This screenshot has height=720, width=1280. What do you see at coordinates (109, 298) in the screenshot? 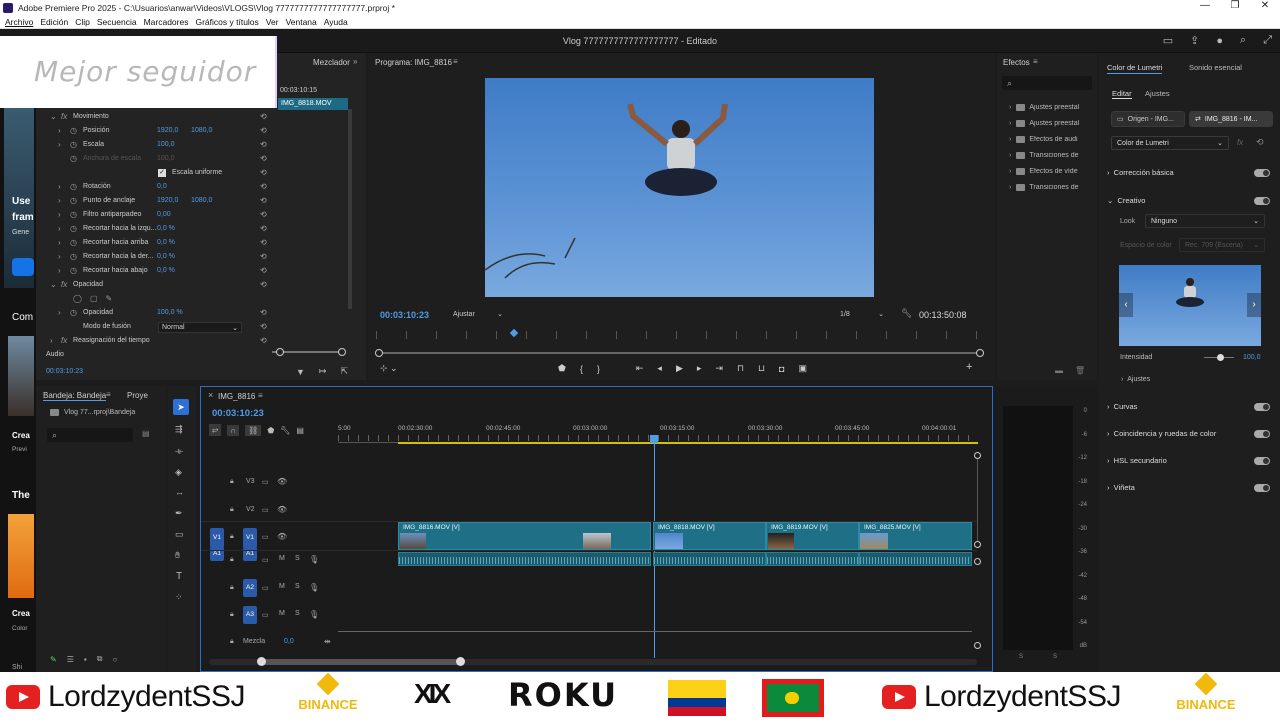
I see `pen-mask-icon: ✎` at bounding box center [109, 298].